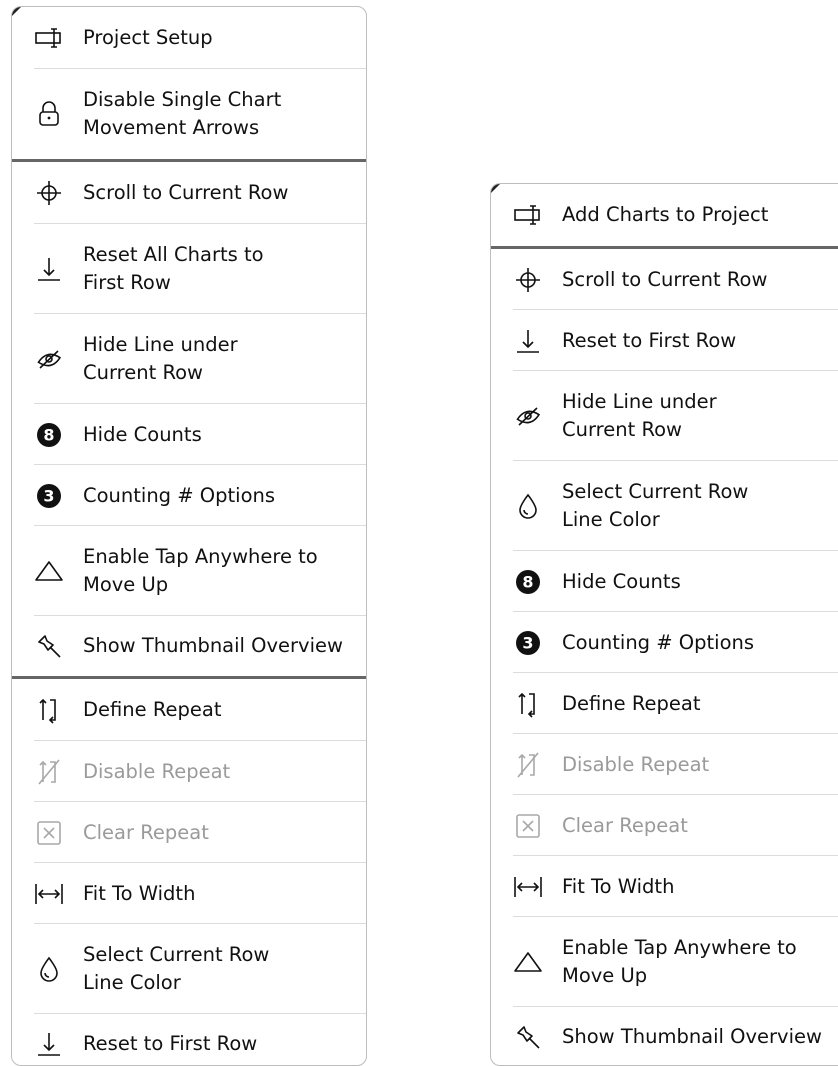  I want to click on menu-item-label: Add Charts to Project, so click(665, 214).